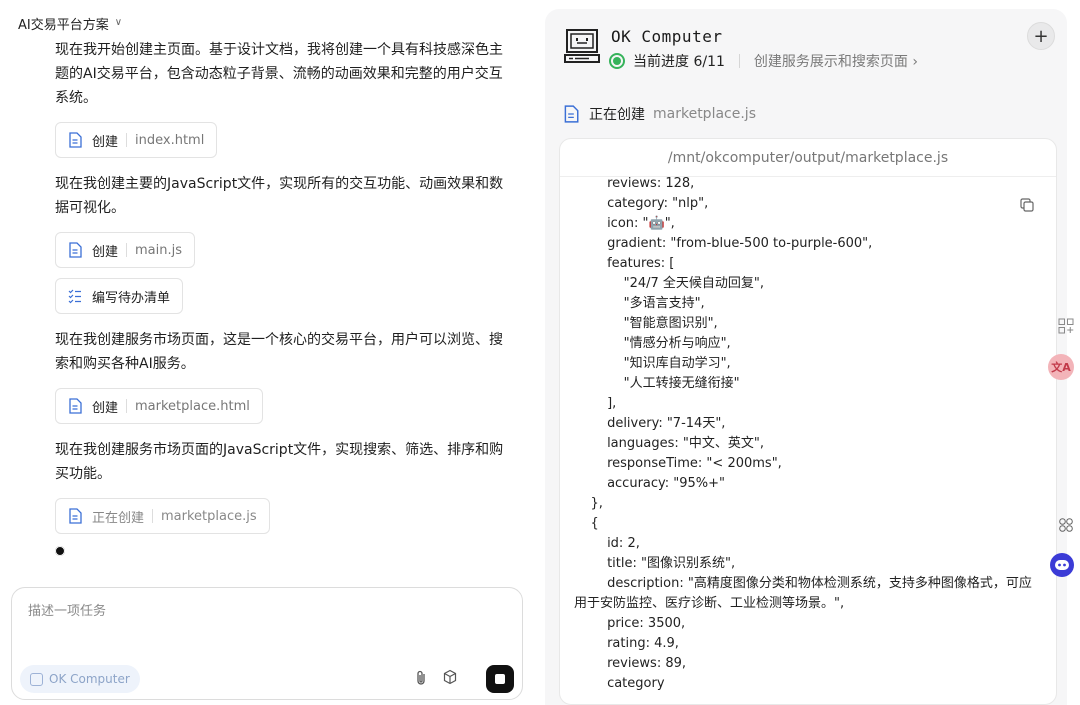 This screenshot has width=1080, height=705. Describe the element at coordinates (624, 223) in the screenshot. I see `code-line: icon: "🤖",` at that location.